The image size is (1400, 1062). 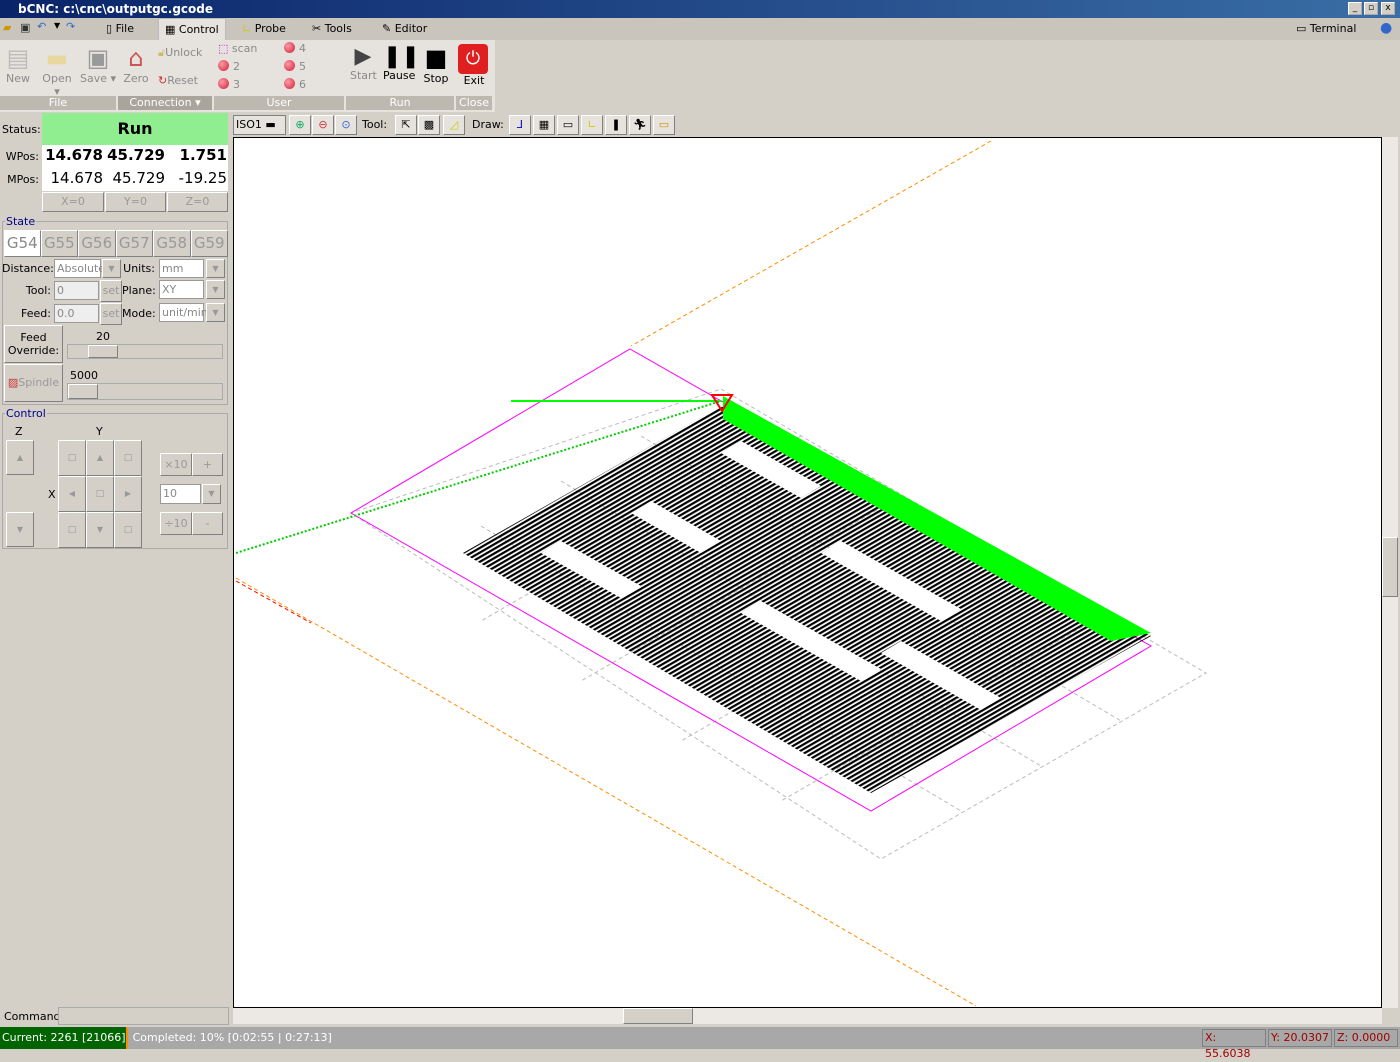 I want to click on open-icon: ▰, so click(x=7, y=27).